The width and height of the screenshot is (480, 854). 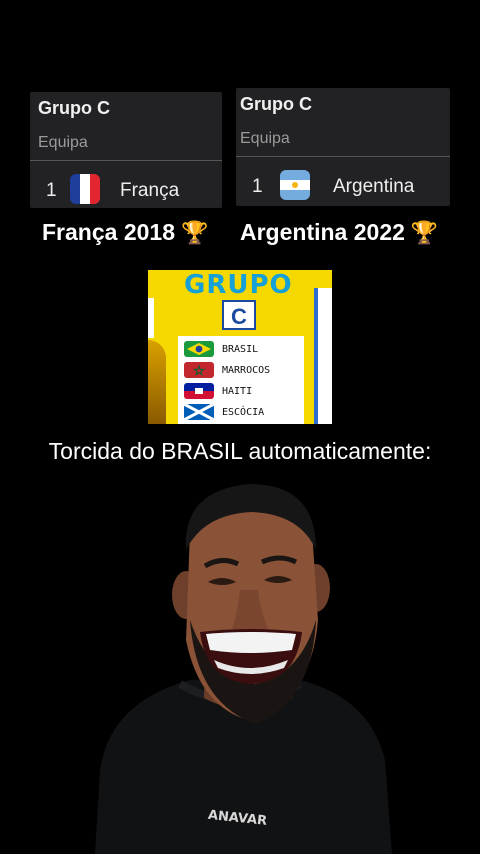 I want to click on caption-france: França 2018 🏆, so click(x=125, y=232).